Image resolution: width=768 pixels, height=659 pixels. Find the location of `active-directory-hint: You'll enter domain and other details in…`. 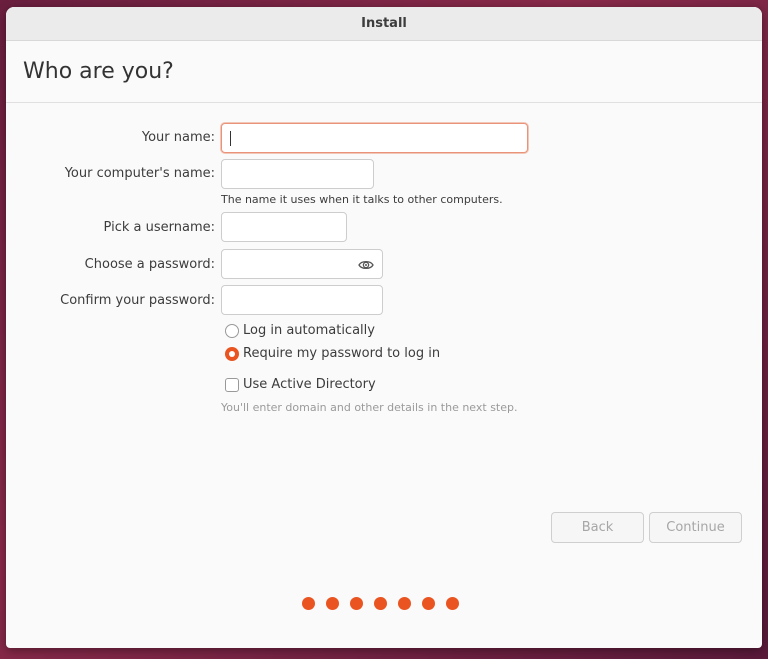

active-directory-hint: You'll enter domain and other details in… is located at coordinates (369, 407).